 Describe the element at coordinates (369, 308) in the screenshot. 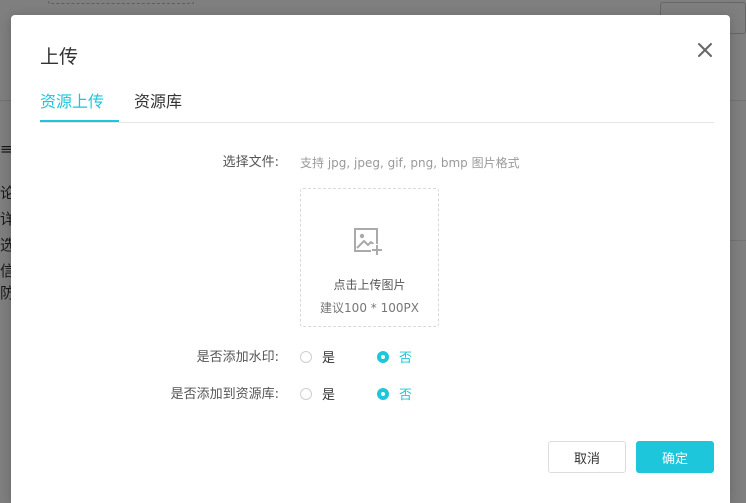

I see `upload-size-hint: 建议100 * 100PX` at that location.